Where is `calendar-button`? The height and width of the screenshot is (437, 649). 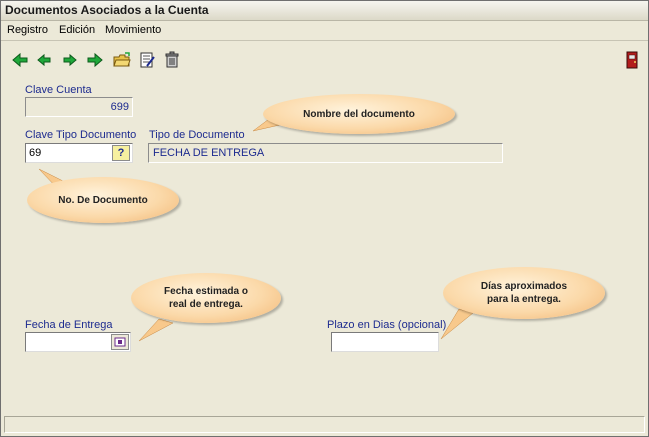
calendar-button is located at coordinates (120, 342).